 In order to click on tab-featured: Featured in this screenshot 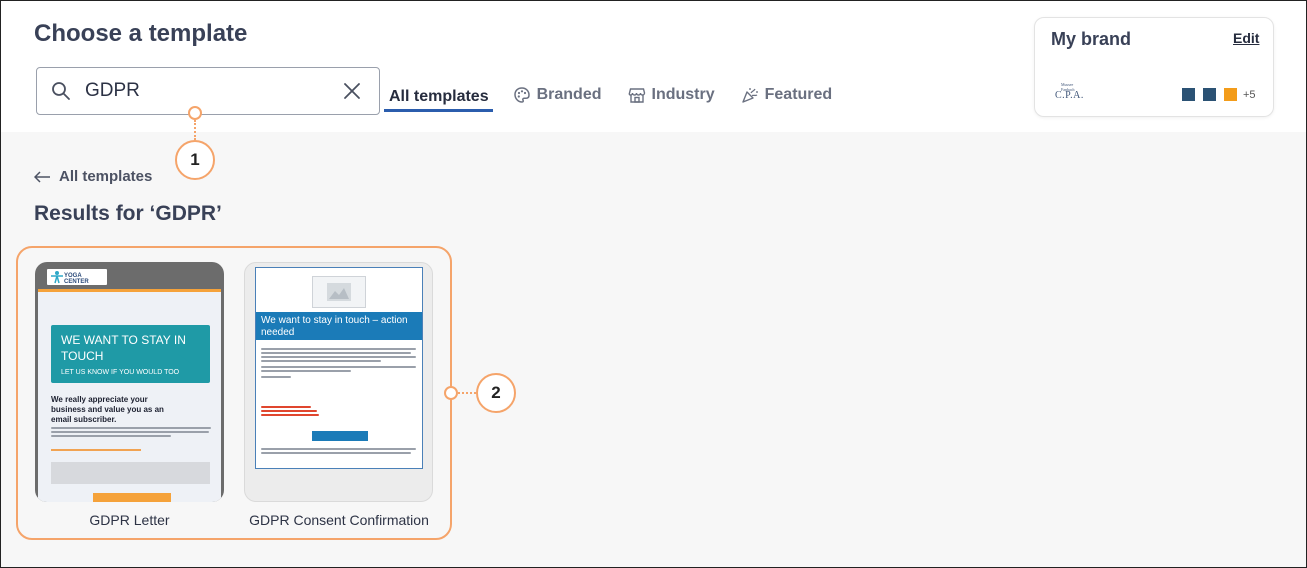, I will do `click(787, 95)`.